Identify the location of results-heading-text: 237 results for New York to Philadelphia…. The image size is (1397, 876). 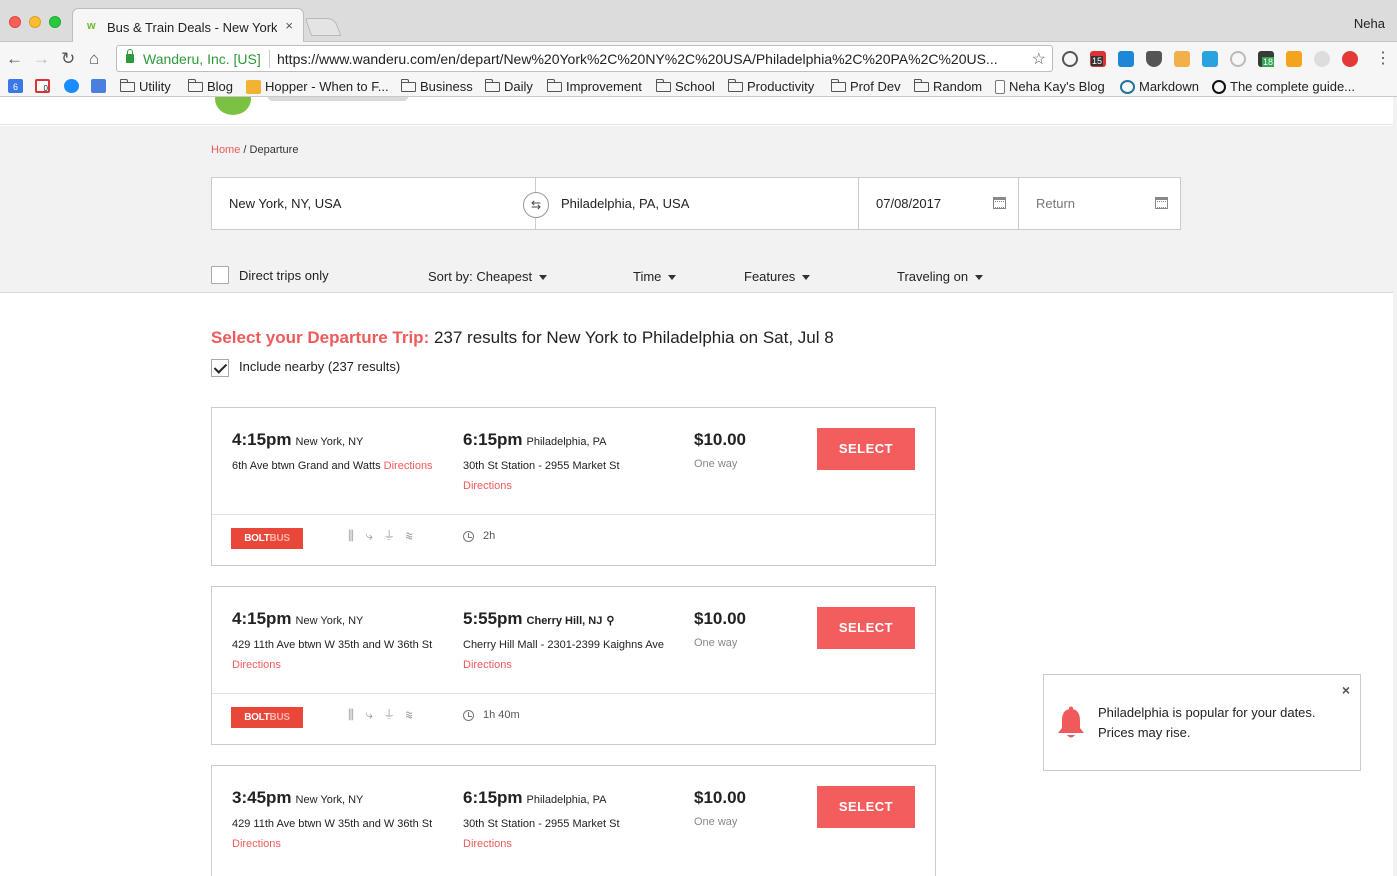
(631, 337).